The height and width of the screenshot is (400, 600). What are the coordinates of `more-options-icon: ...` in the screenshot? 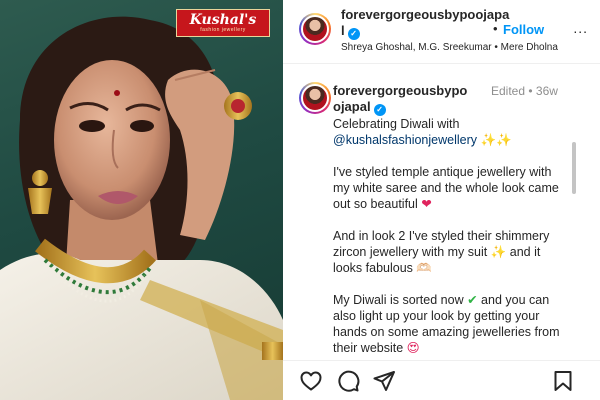 It's located at (580, 28).